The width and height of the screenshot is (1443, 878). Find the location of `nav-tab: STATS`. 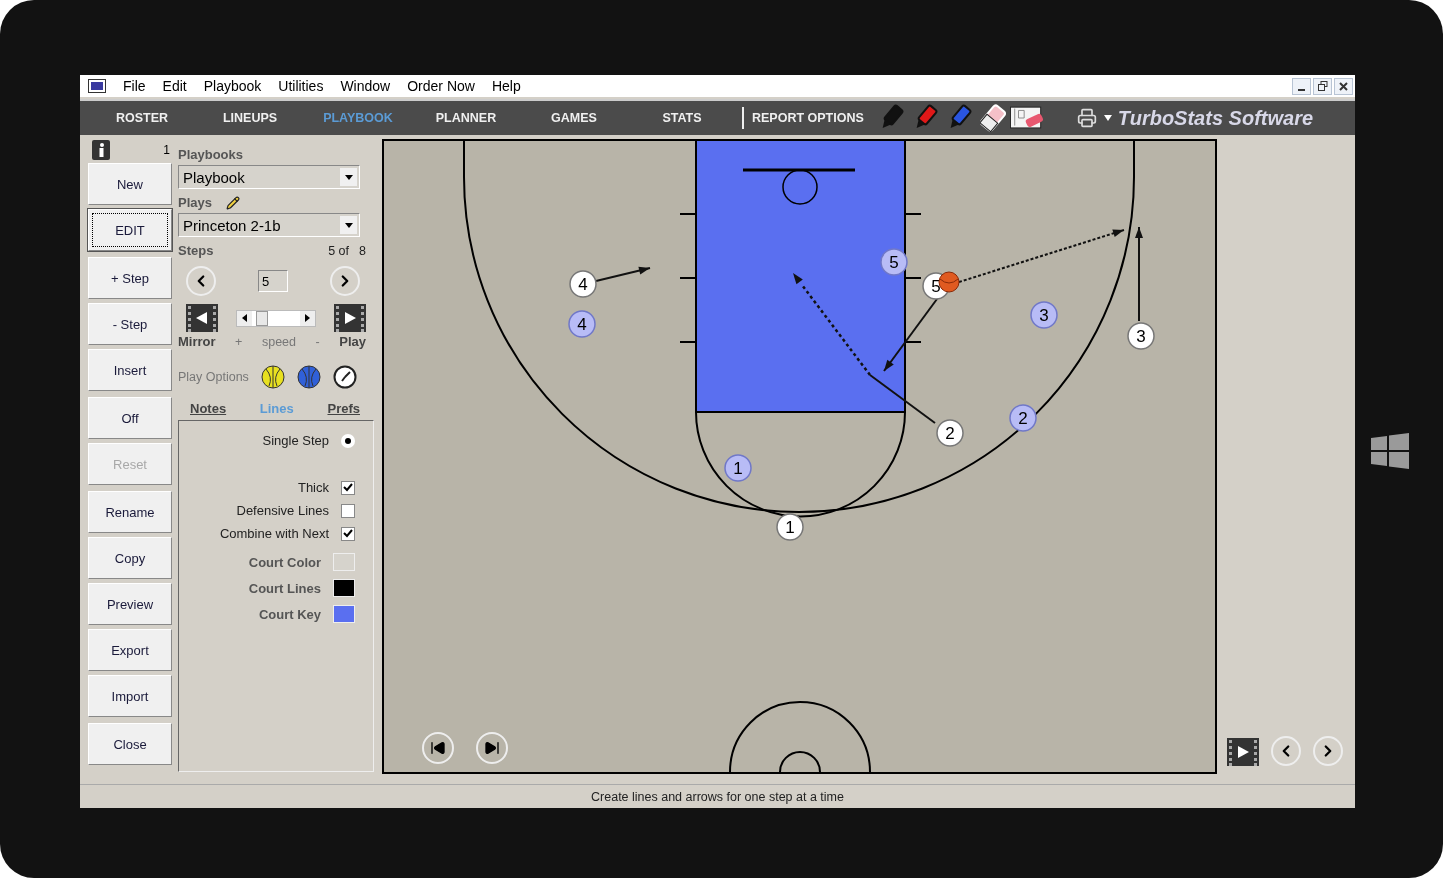

nav-tab: STATS is located at coordinates (682, 118).